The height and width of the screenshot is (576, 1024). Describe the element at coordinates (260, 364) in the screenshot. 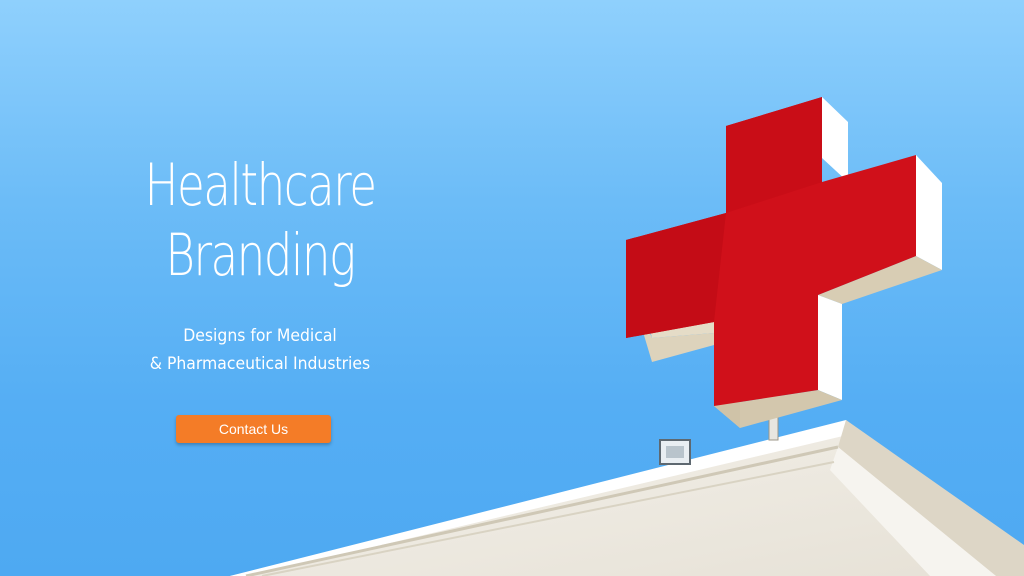

I see `hero-subtitle-line-2: & Pharmaceutical Industries` at that location.